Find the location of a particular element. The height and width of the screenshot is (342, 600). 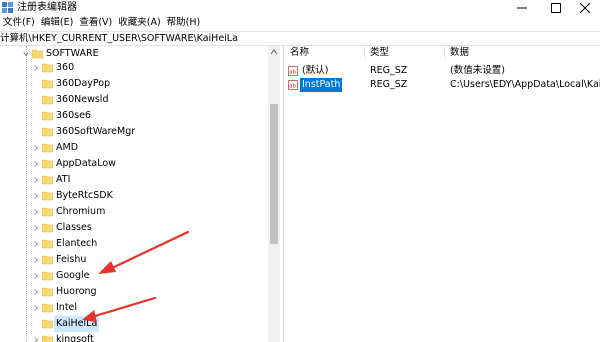

menu-help: 帮助(H) is located at coordinates (184, 23).